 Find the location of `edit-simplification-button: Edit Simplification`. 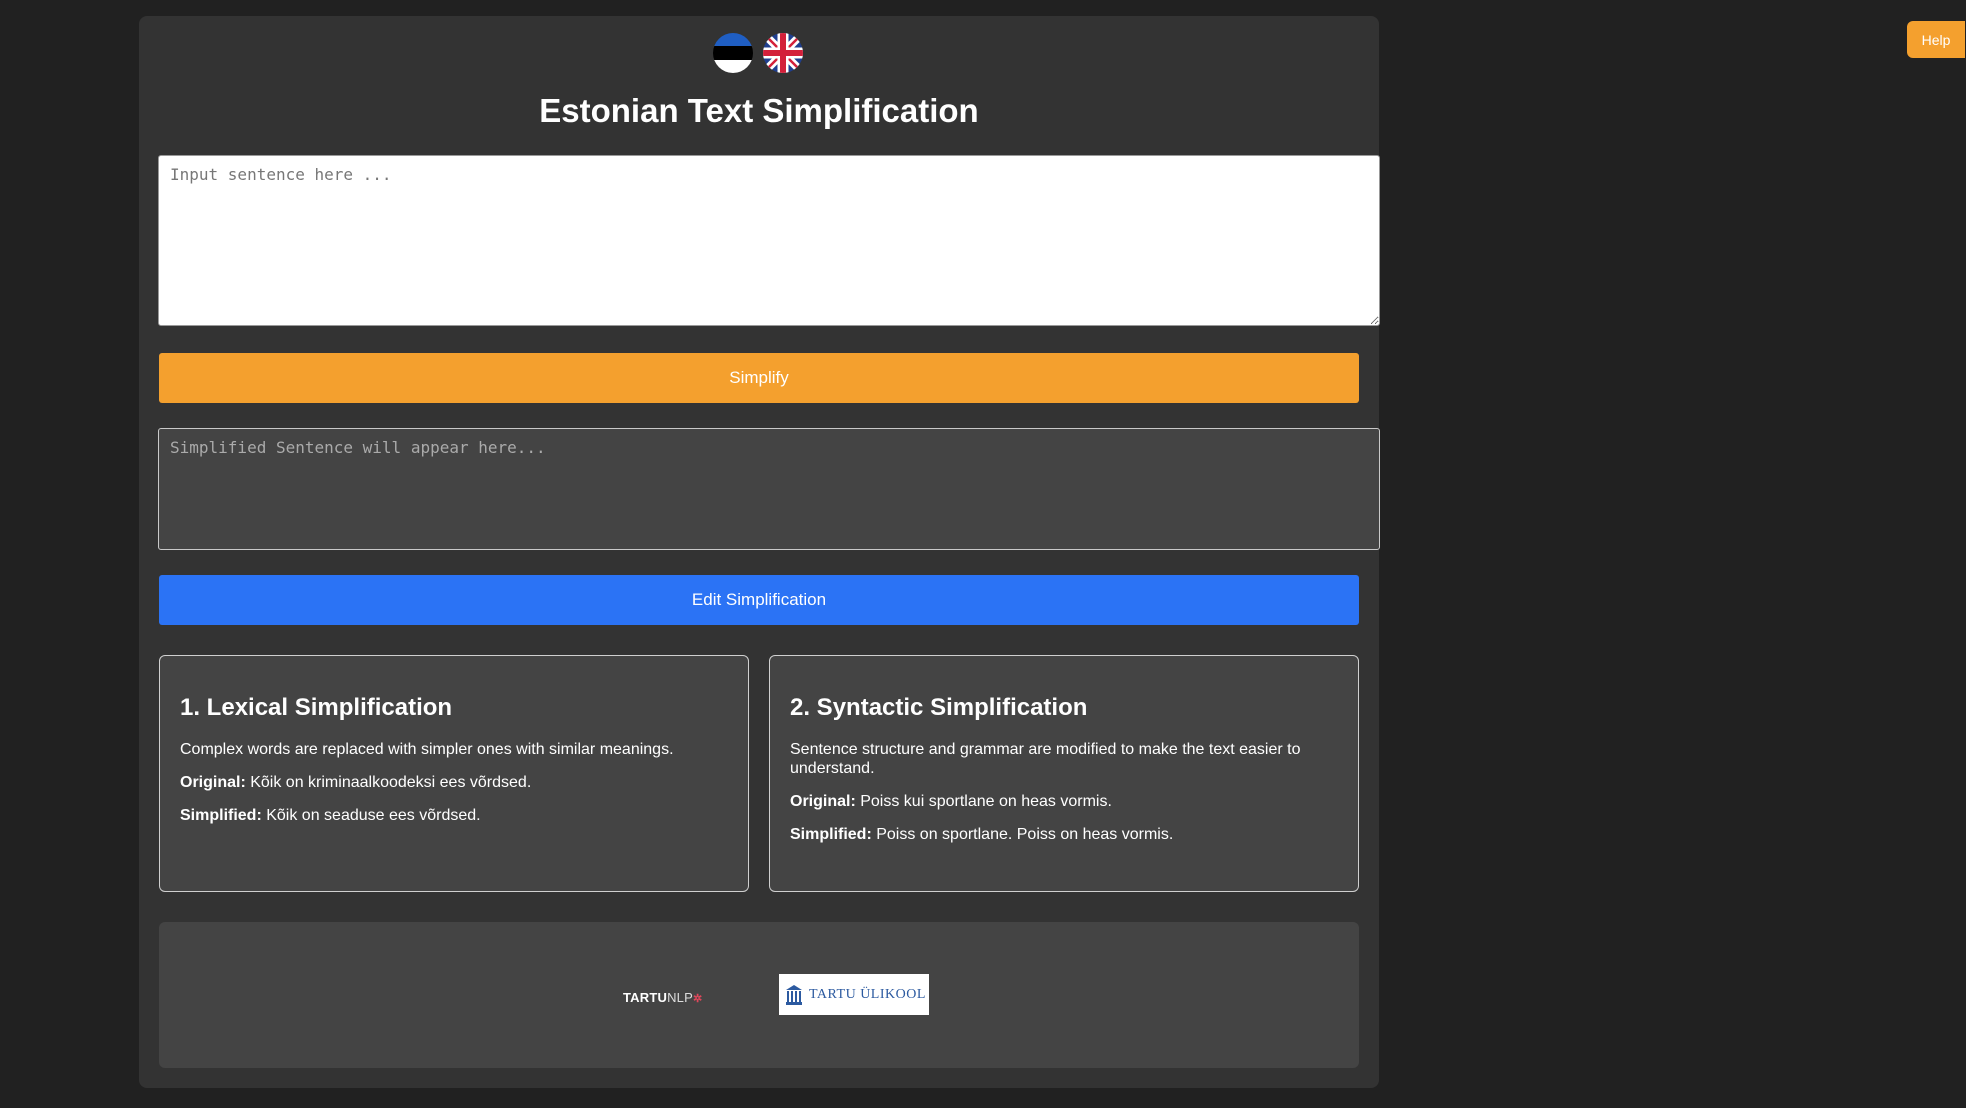

edit-simplification-button: Edit Simplification is located at coordinates (759, 600).